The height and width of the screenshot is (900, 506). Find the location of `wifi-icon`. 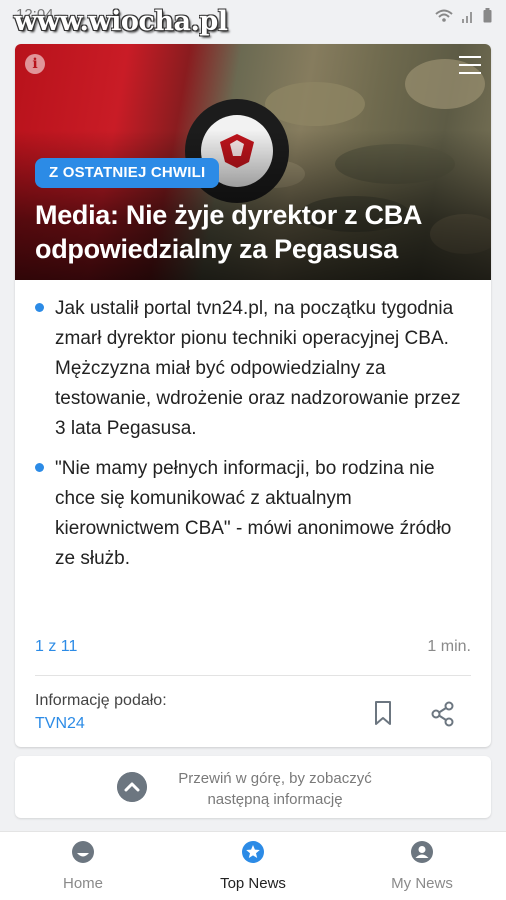

wifi-icon is located at coordinates (444, 15).